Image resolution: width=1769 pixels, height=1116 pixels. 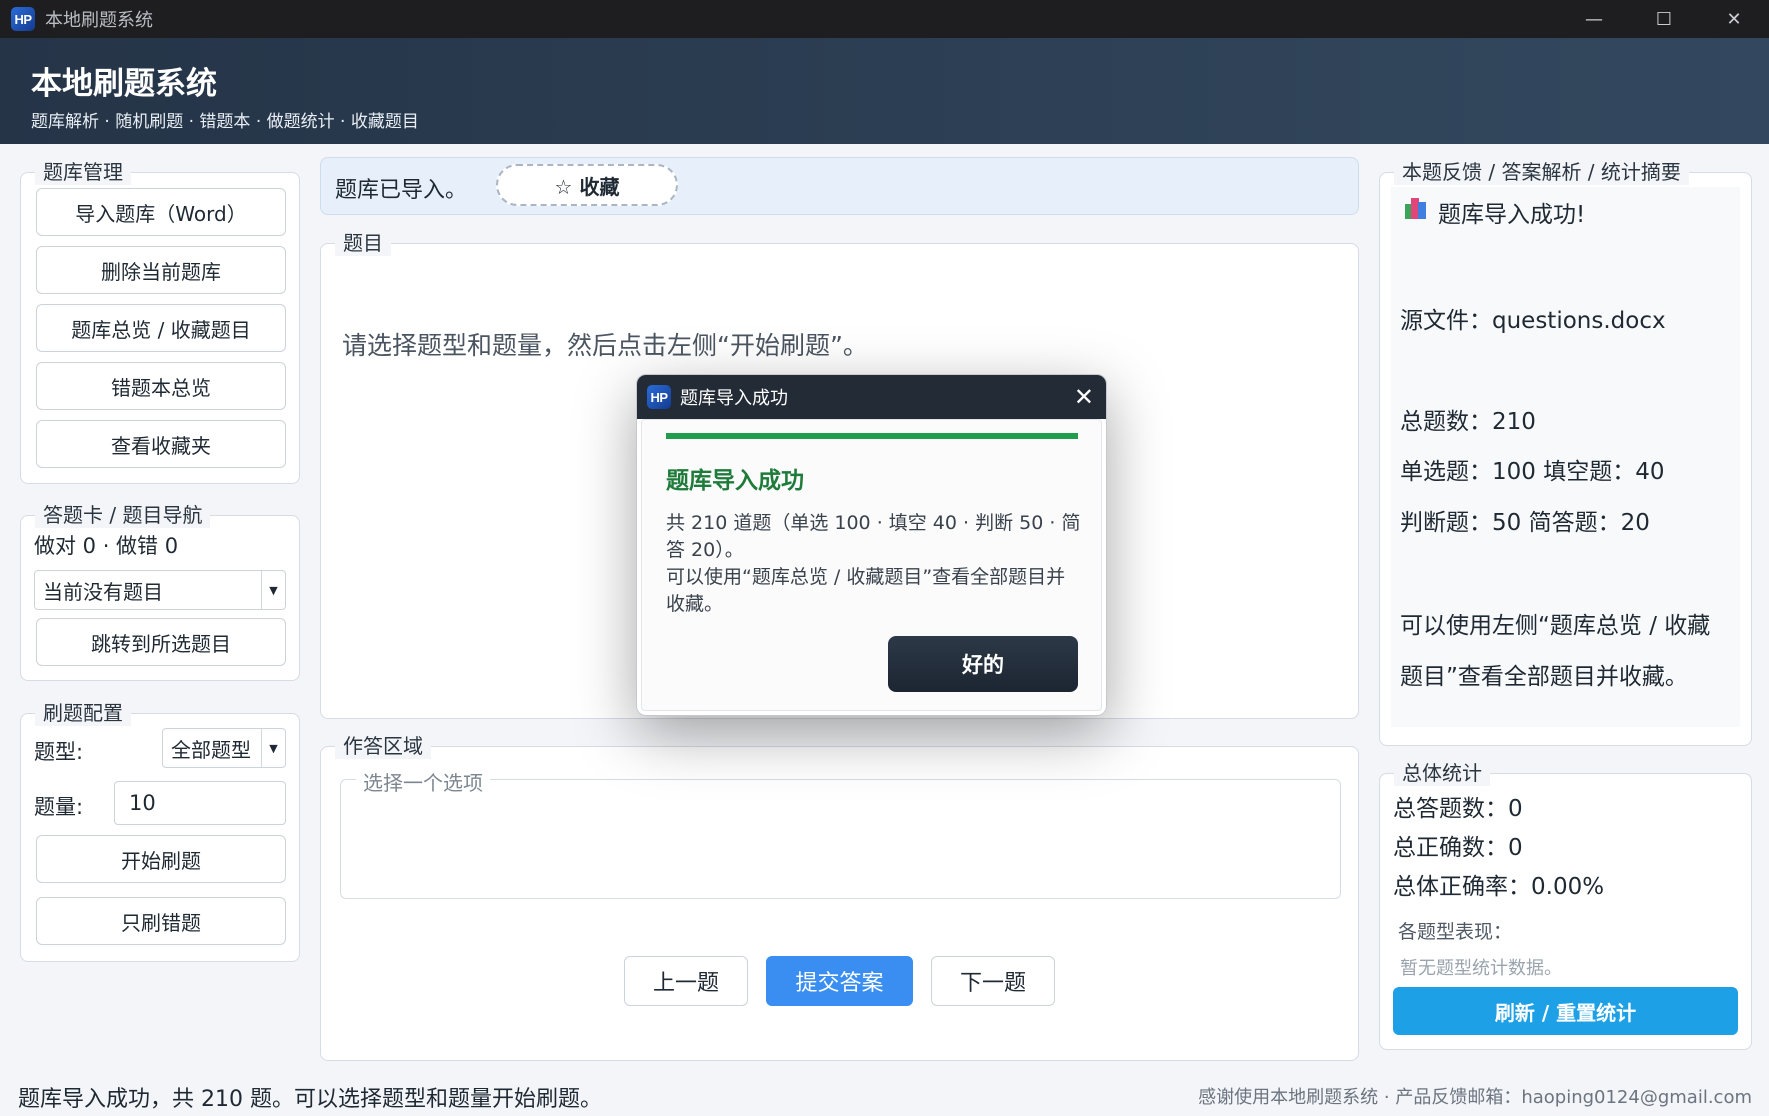 I want to click on dialog-ok-button: 好的, so click(x=983, y=664).